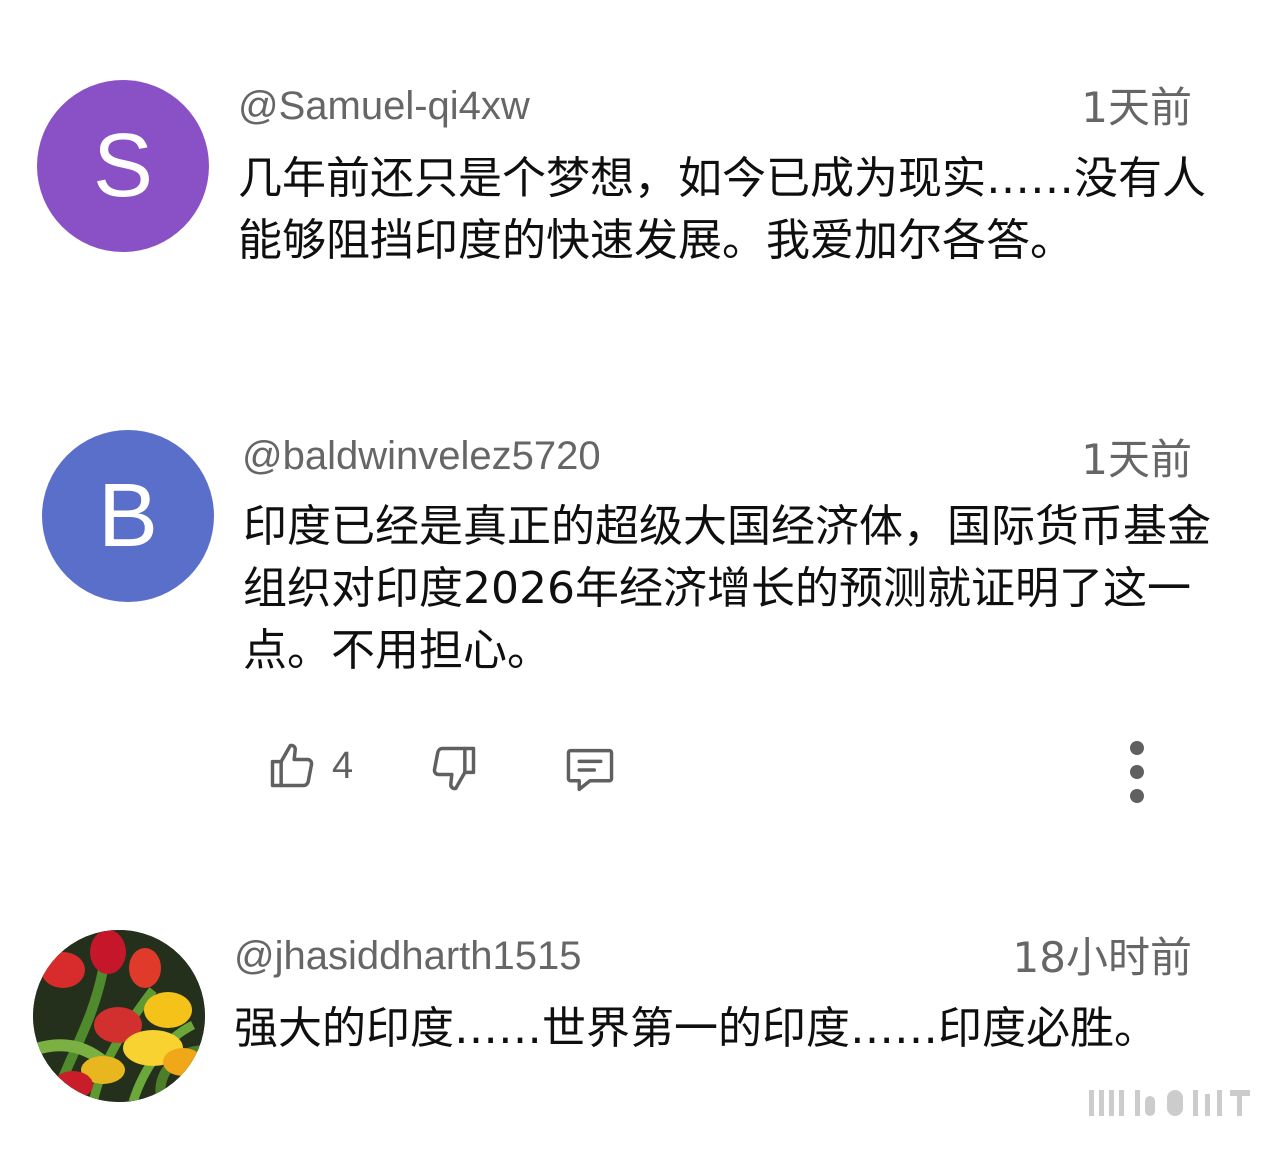 The height and width of the screenshot is (1150, 1280). I want to click on like-count: 4, so click(343, 765).